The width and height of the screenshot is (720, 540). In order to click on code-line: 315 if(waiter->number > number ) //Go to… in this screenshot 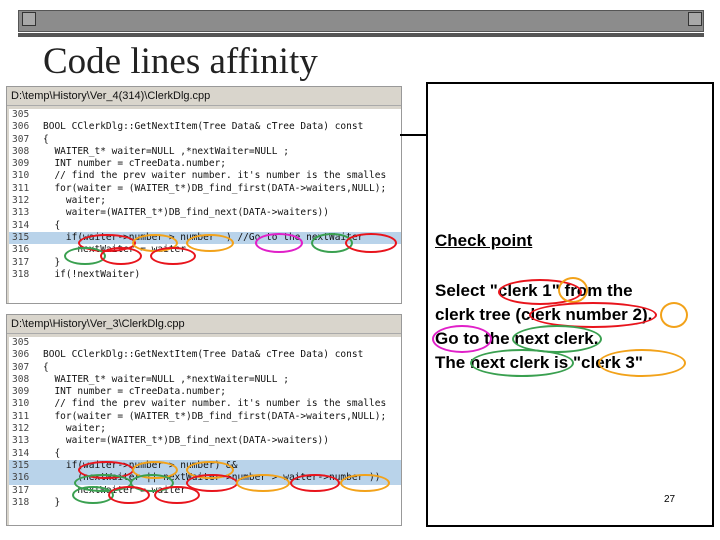, I will do `click(205, 238)`.